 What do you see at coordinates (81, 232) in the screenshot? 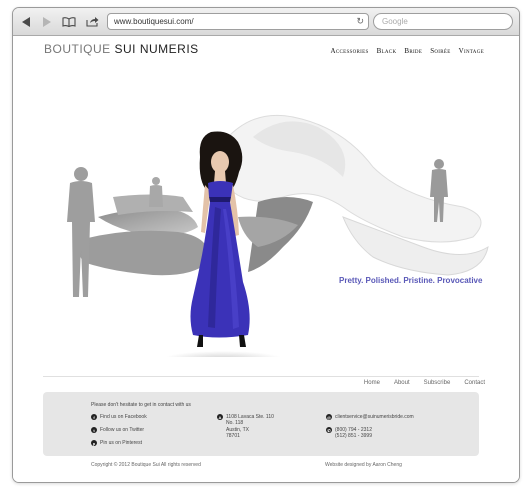
I see `person-silhouette-left` at bounding box center [81, 232].